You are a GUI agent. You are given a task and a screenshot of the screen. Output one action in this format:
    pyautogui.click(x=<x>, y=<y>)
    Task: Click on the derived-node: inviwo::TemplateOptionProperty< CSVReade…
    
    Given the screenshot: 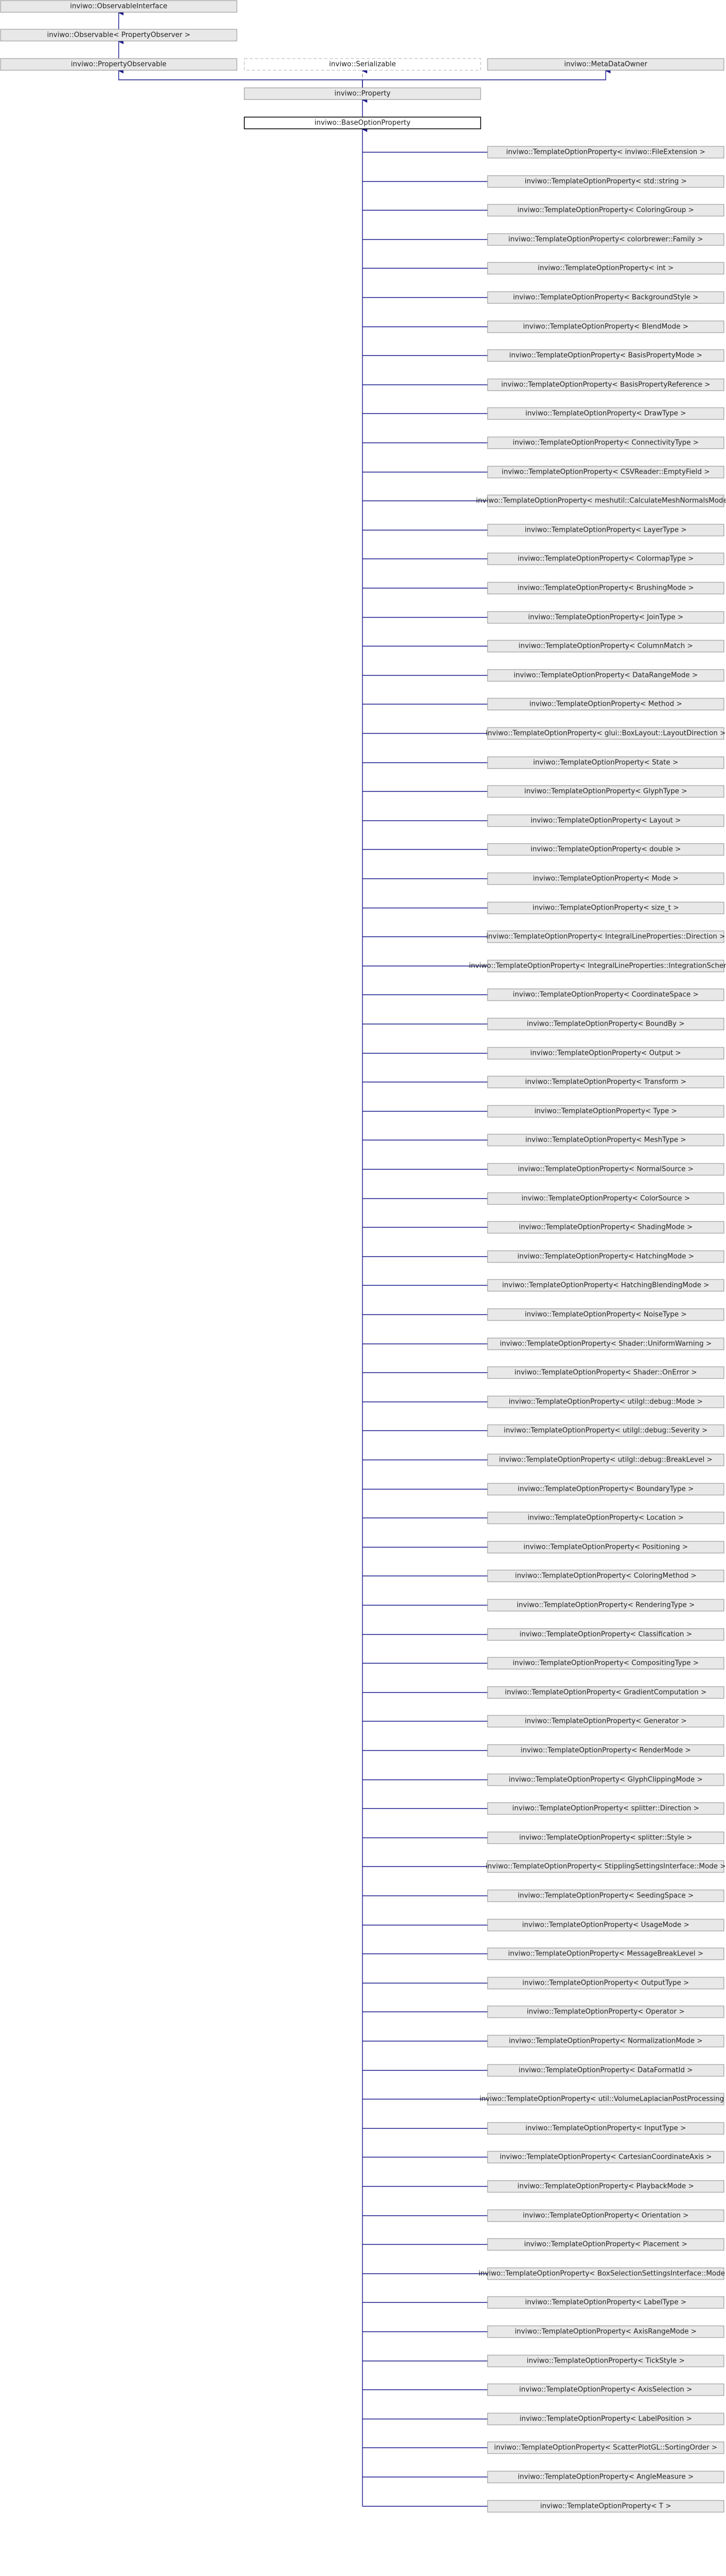 What is the action you would take?
    pyautogui.click(x=605, y=472)
    